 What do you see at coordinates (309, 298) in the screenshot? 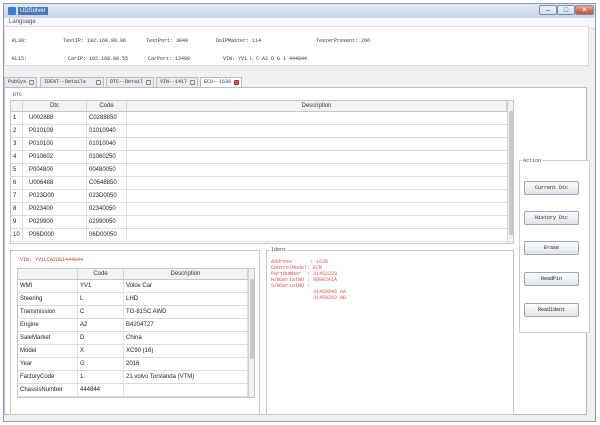
I see `ident-sw-serial-2: 31459293 AD` at bounding box center [309, 298].